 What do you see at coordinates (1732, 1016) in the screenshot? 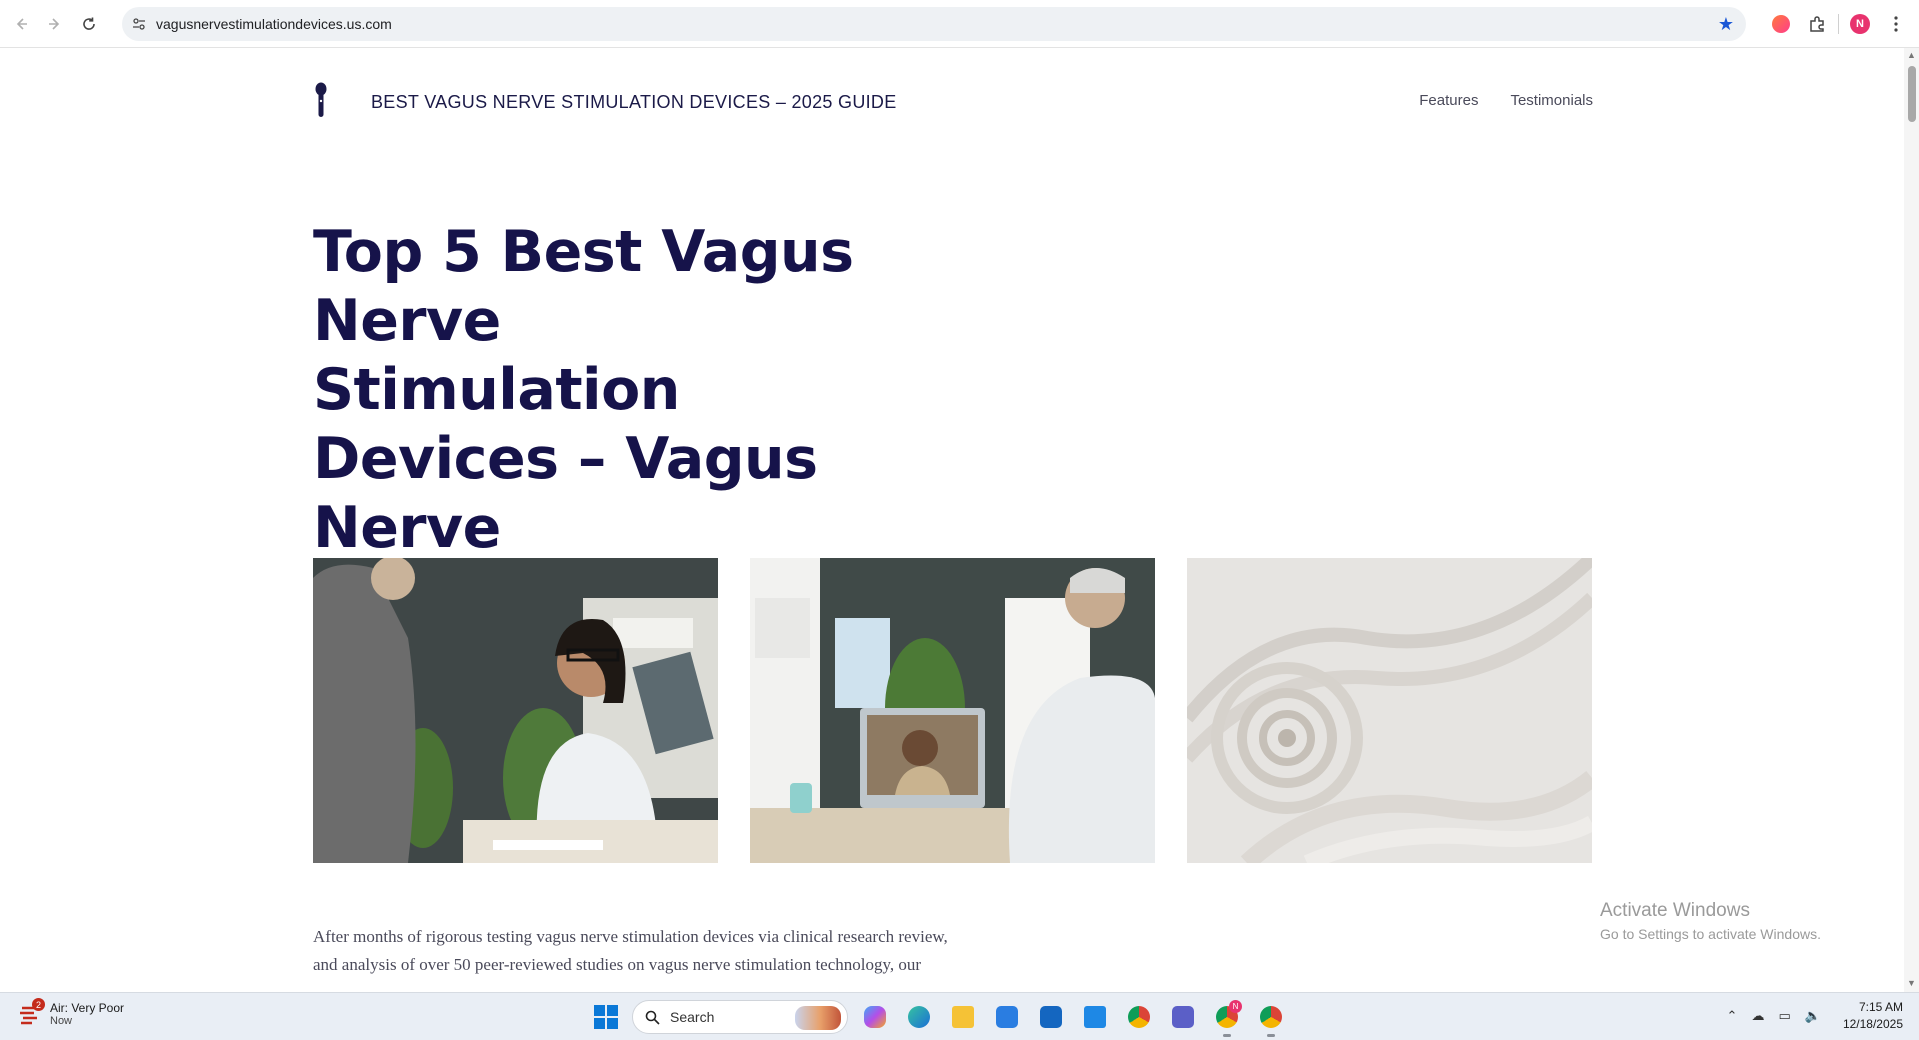
I see `chevron-up-icon: ⌃` at bounding box center [1732, 1016].